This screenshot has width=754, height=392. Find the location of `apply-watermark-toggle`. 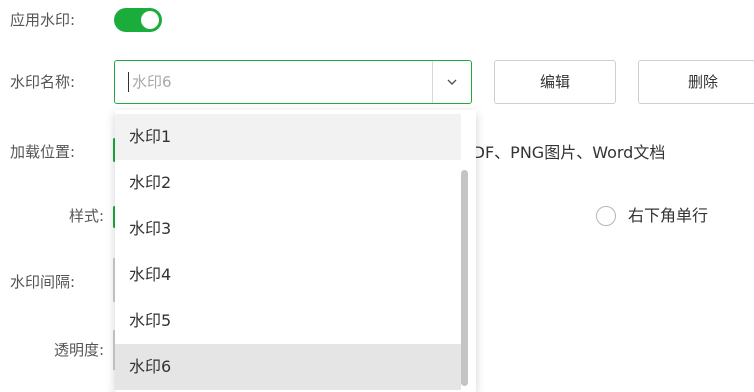

apply-watermark-toggle is located at coordinates (138, 20).